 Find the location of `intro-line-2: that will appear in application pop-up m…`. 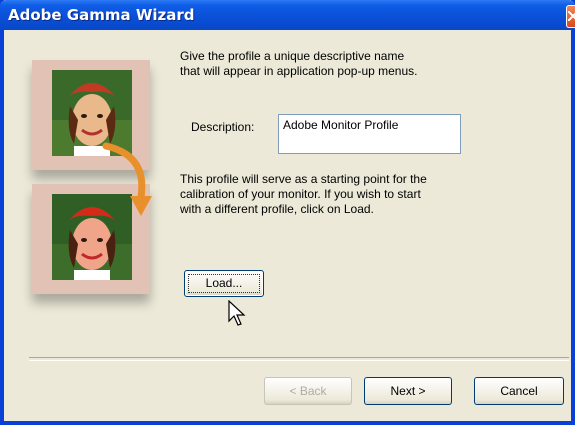

intro-line-2: that will appear in application pop-up m… is located at coordinates (299, 71).